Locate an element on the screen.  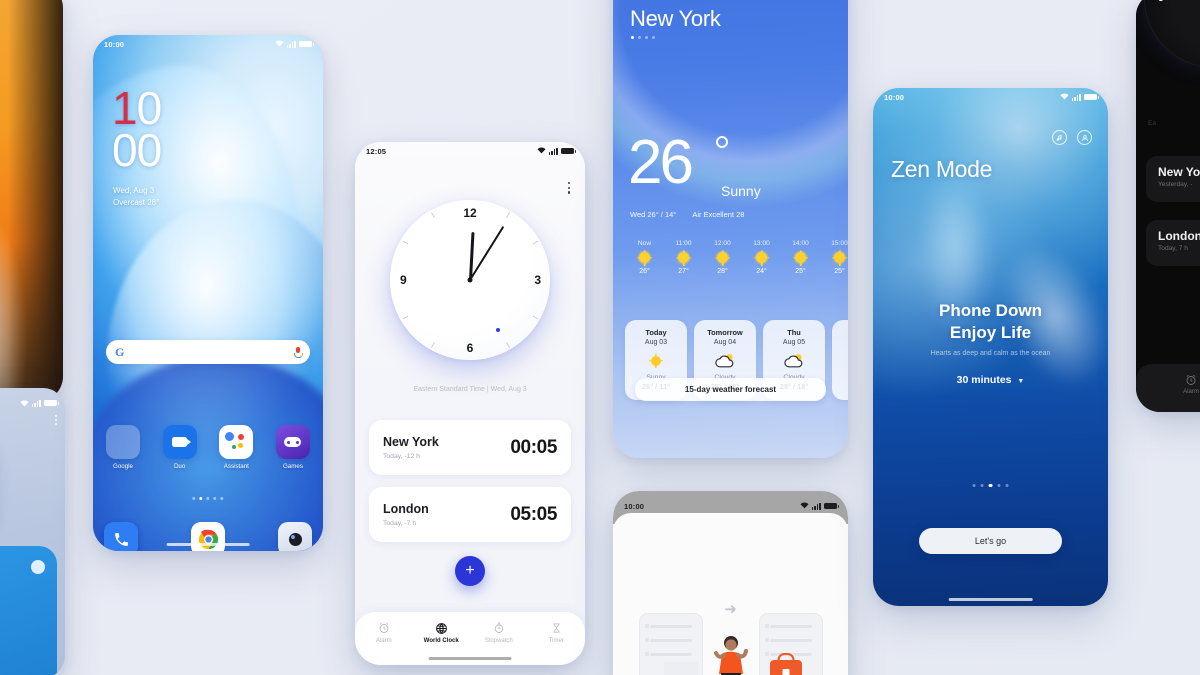
day-date: Aug 04 is located at coordinates (725, 342).